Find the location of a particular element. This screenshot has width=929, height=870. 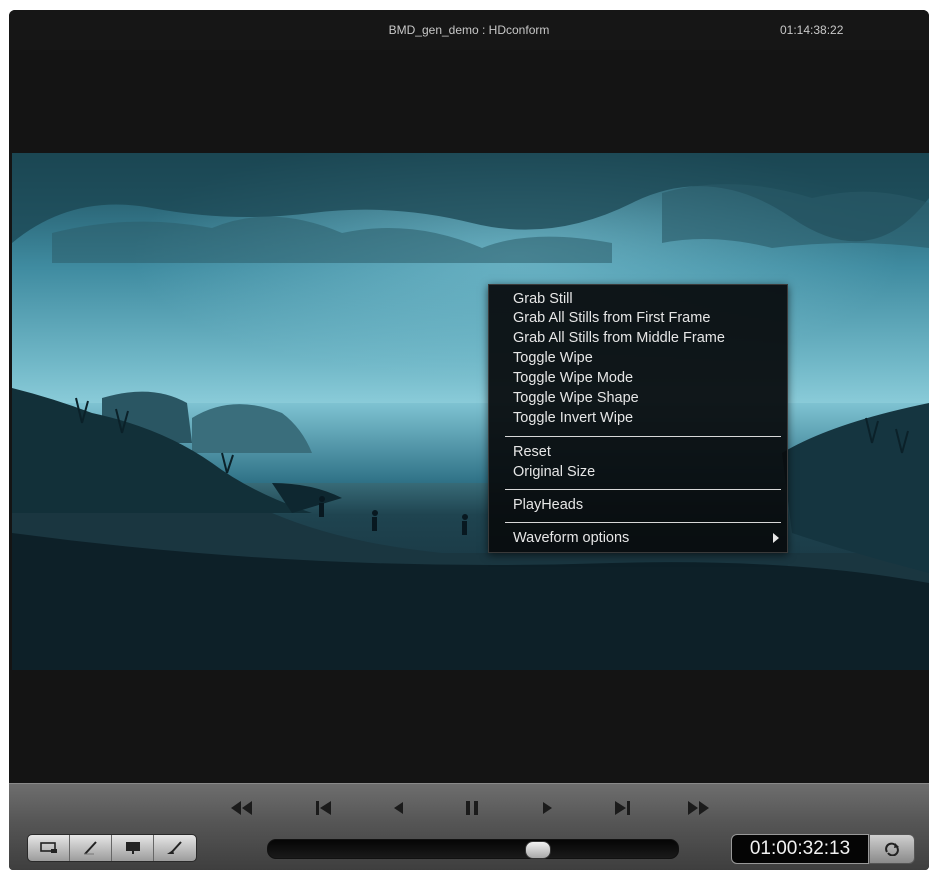

record-timecode: 01:00:32:13 is located at coordinates (800, 849).